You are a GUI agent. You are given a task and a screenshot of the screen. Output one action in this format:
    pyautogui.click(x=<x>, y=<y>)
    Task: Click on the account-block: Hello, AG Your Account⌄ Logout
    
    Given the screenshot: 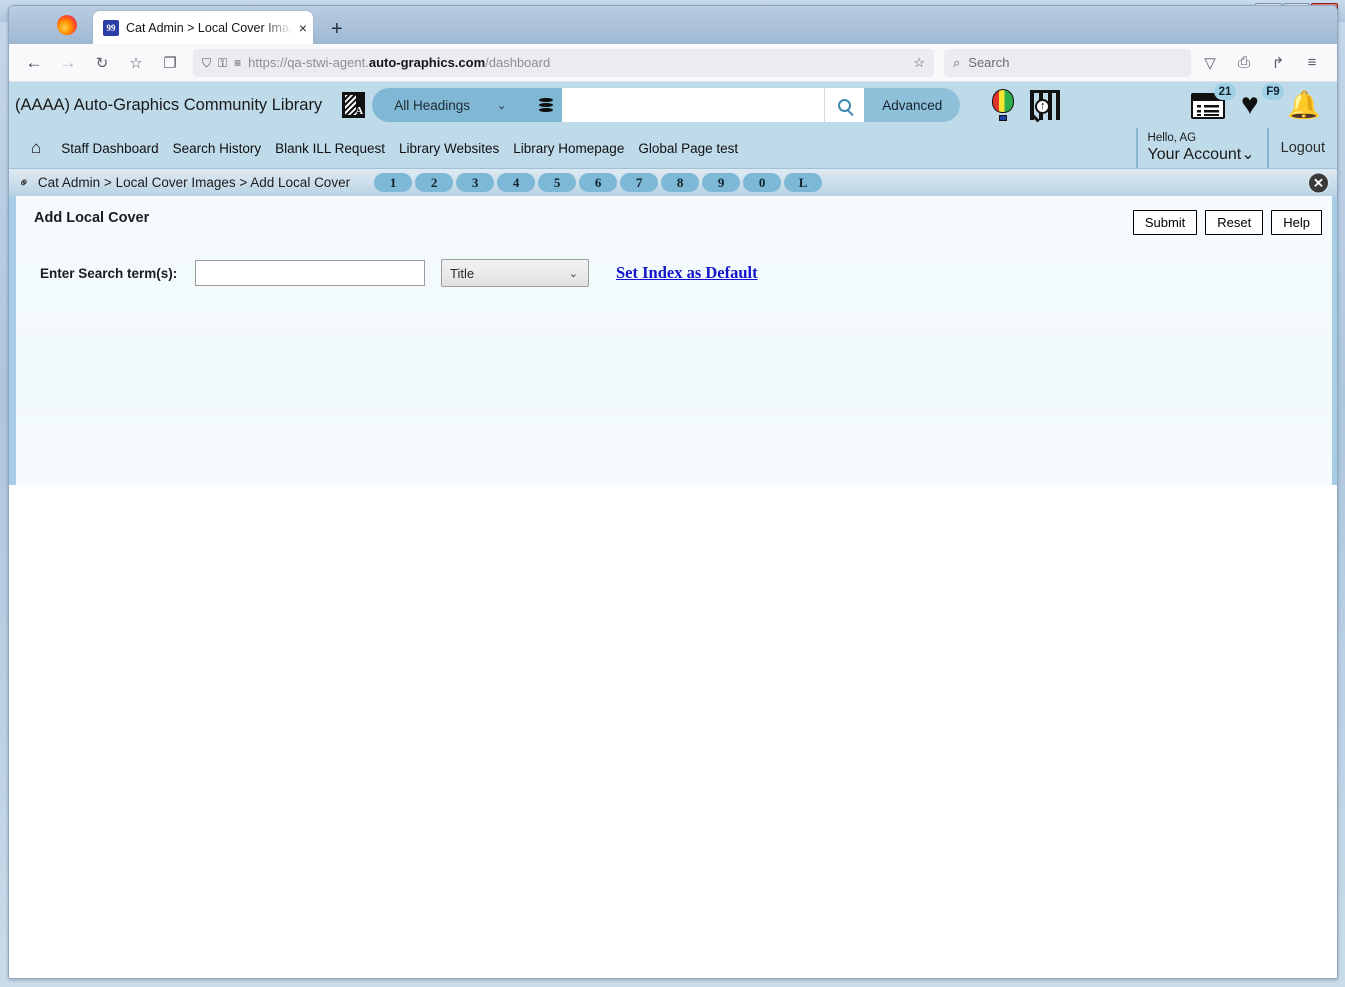 What is the action you would take?
    pyautogui.click(x=1236, y=148)
    